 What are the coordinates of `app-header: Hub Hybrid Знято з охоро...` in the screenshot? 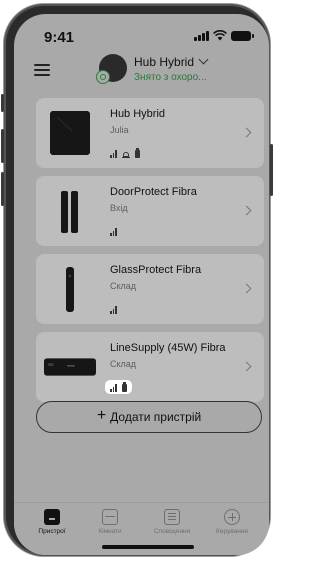 It's located at (141, 72).